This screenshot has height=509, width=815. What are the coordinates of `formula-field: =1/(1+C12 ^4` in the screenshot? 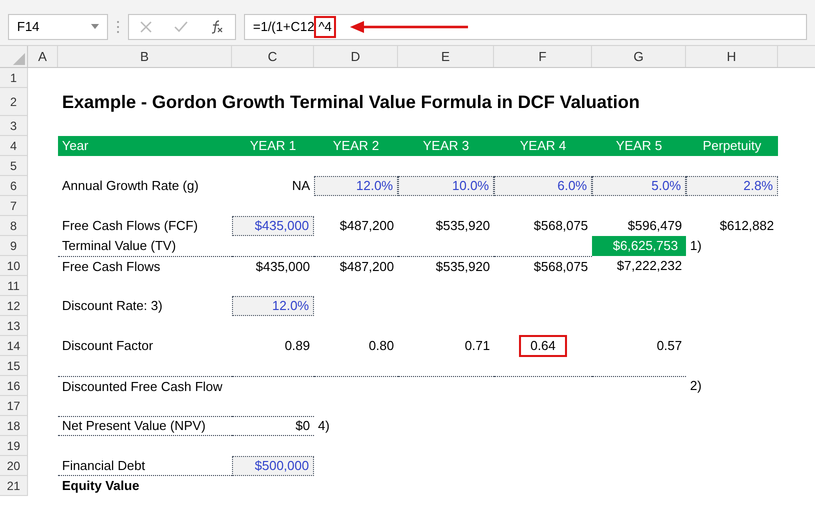 It's located at (525, 27).